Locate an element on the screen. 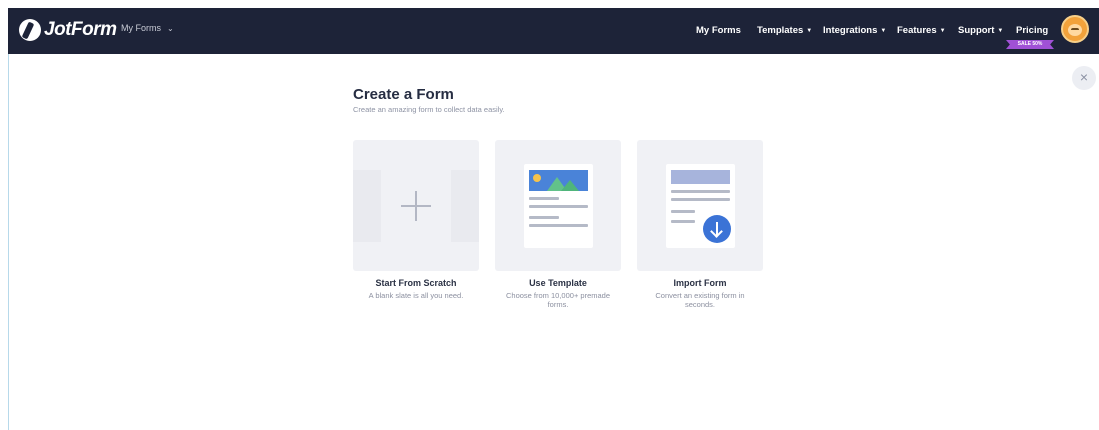 Image resolution: width=1099 pixels, height=430 pixels. start-from-scratch-tile is located at coordinates (416, 205).